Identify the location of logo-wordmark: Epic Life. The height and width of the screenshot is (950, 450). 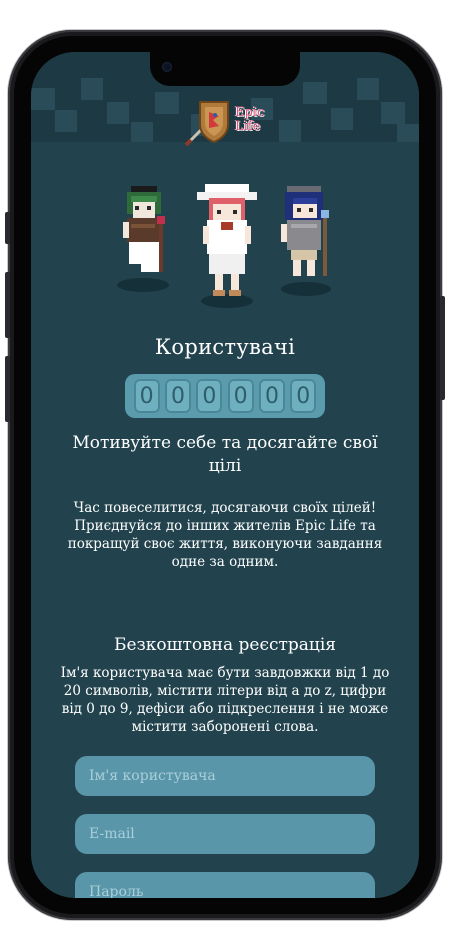
(249, 120).